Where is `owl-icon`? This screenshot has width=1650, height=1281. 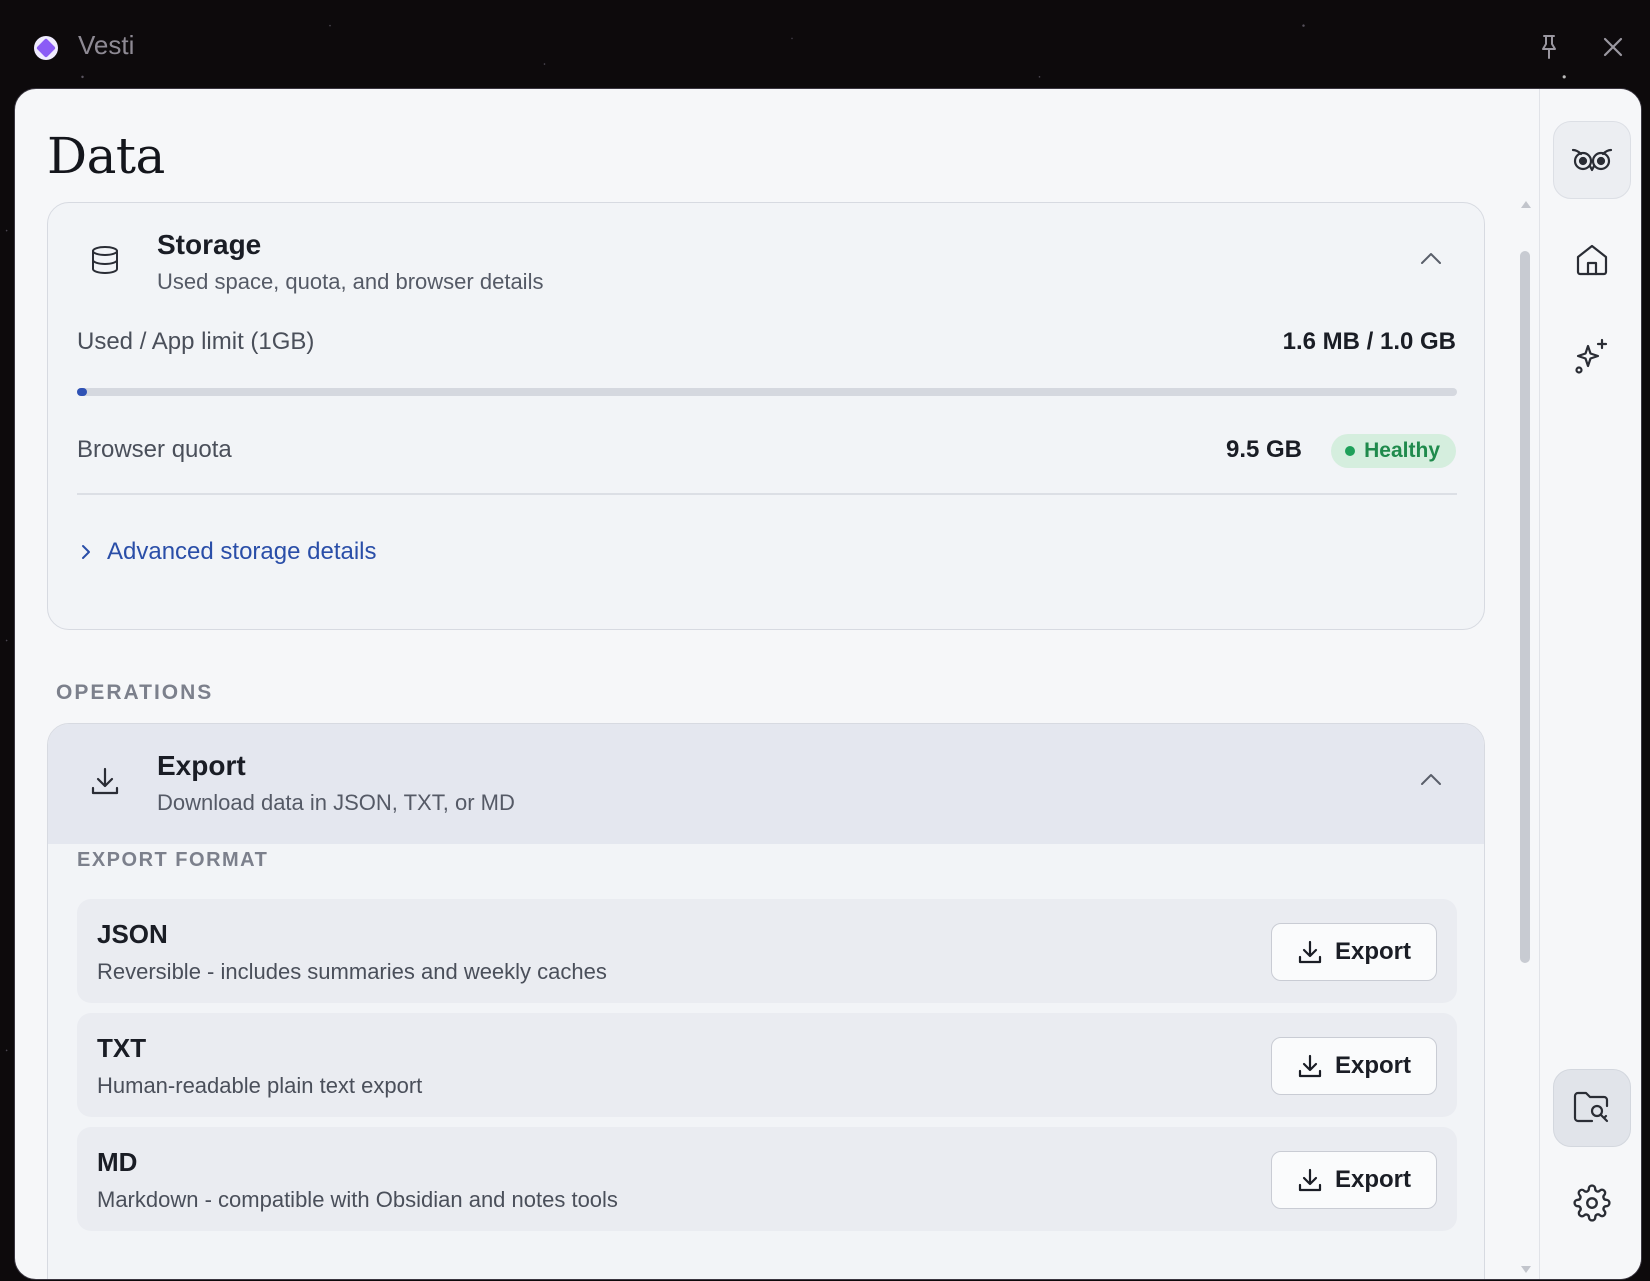 owl-icon is located at coordinates (1592, 160).